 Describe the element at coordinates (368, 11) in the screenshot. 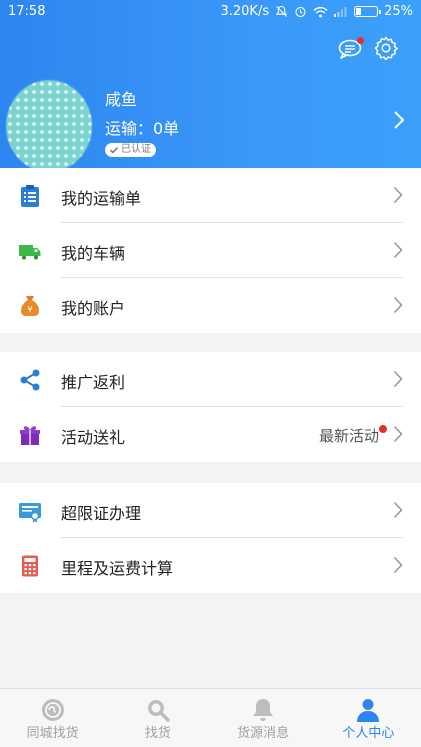

I see `battery-icon` at that location.